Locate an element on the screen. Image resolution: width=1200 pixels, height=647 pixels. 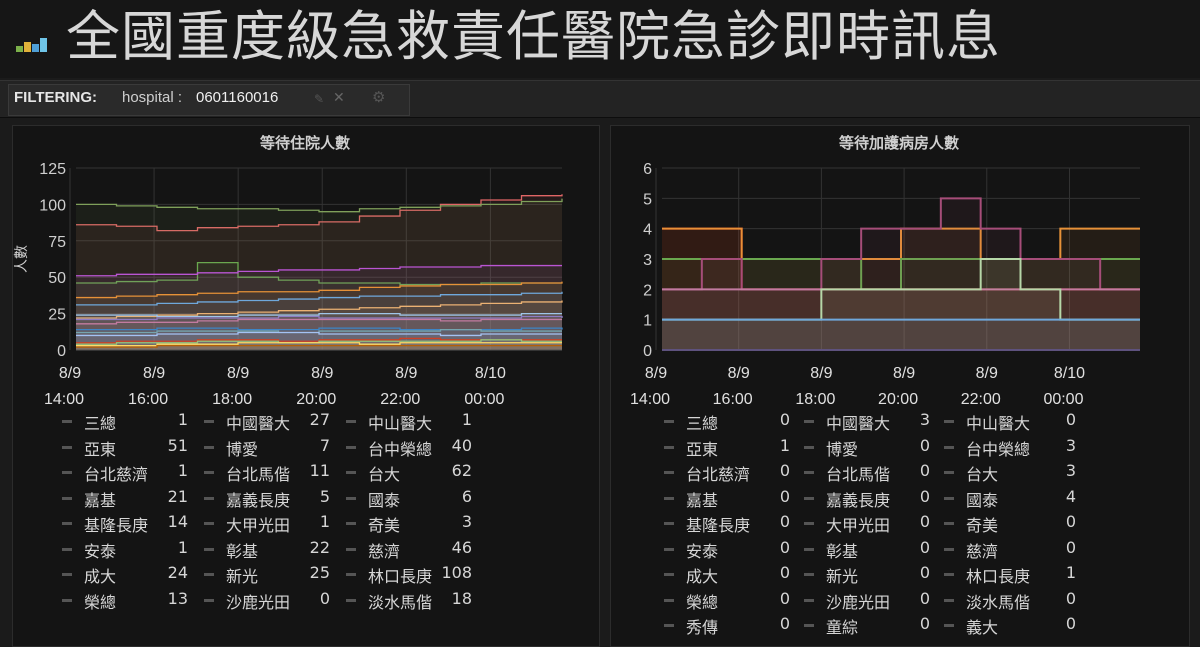
y-tick-label: 2 is located at coordinates (647, 290).